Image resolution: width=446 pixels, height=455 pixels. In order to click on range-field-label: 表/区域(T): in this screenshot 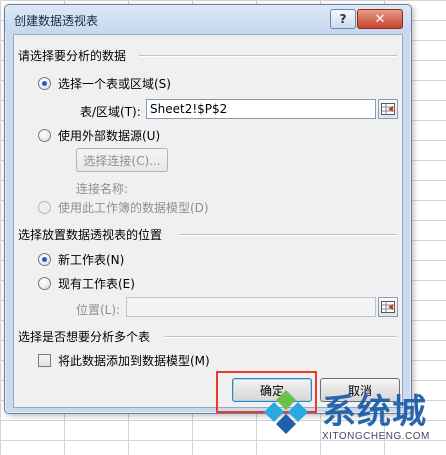, I will do `click(110, 112)`.